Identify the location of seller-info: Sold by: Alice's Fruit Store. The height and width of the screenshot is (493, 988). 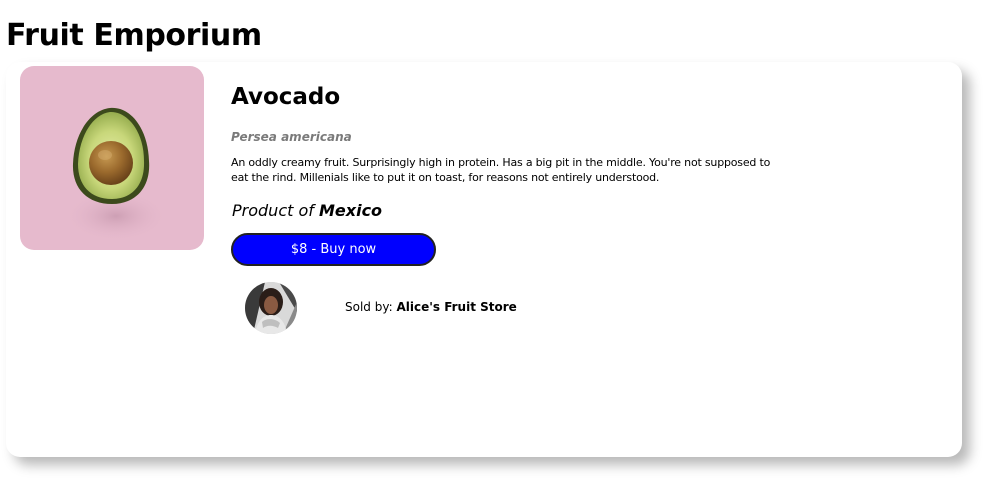
(431, 307).